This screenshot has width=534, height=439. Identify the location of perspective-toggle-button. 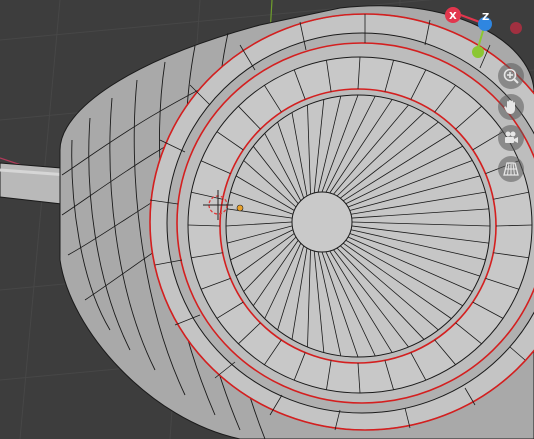
(511, 169).